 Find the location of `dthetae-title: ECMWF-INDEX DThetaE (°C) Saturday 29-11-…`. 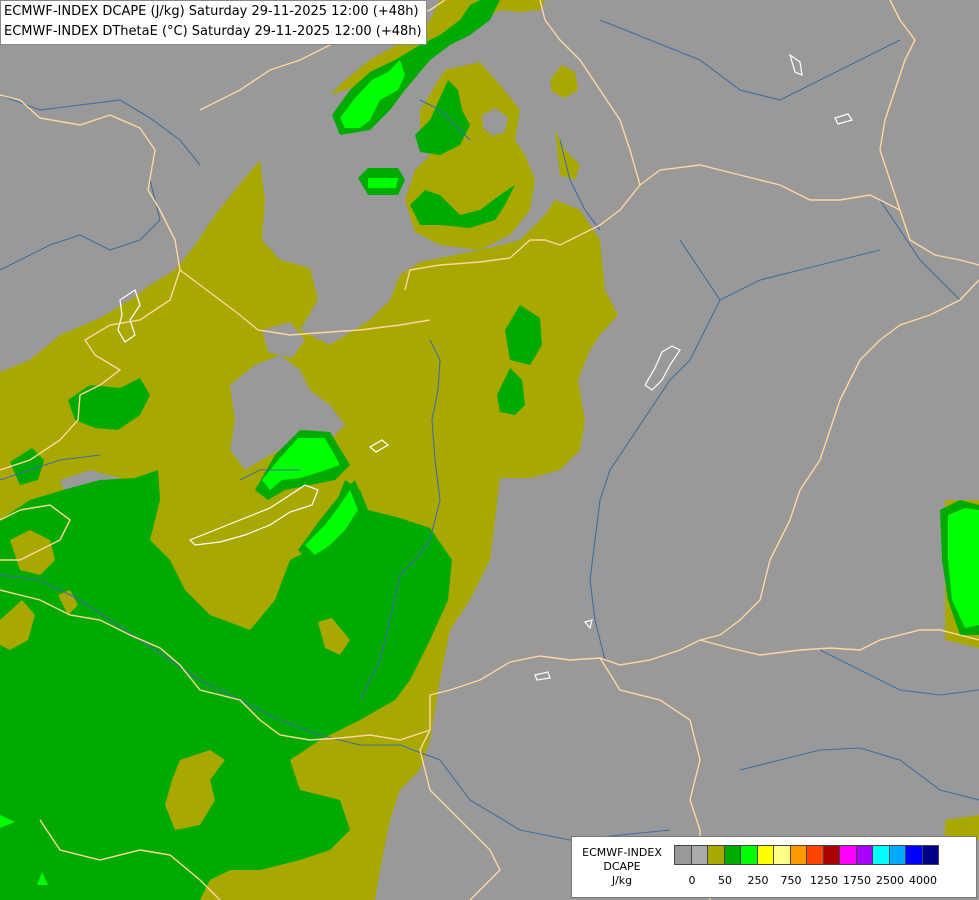

dthetae-title: ECMWF-INDEX DThetaE (°C) Saturday 29-11-… is located at coordinates (213, 31).